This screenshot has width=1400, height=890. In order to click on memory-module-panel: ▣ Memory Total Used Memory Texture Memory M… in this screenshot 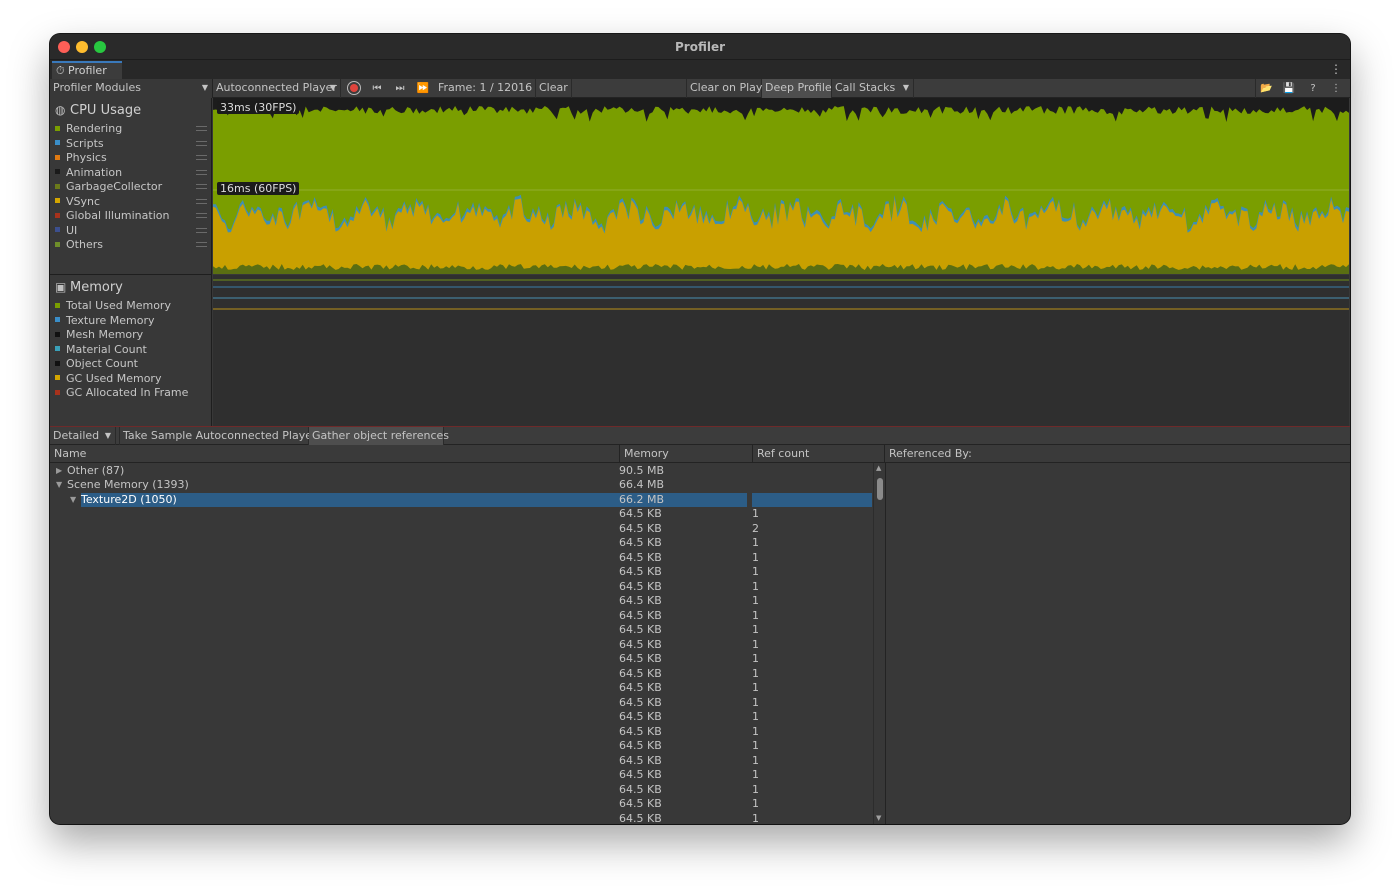, I will do `click(131, 350)`.